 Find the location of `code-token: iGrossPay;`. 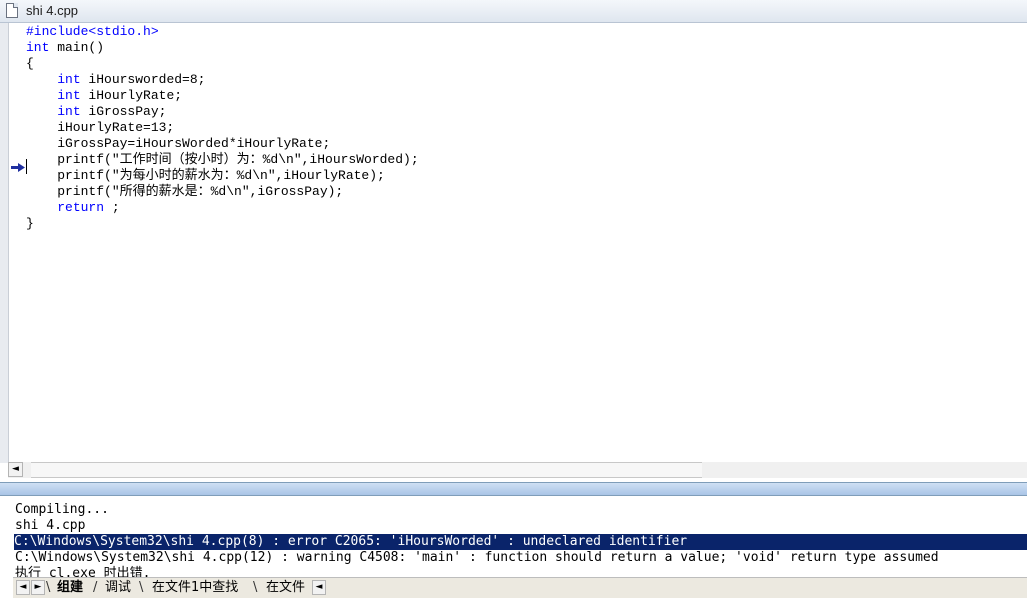

code-token: iGrossPay; is located at coordinates (123, 111).